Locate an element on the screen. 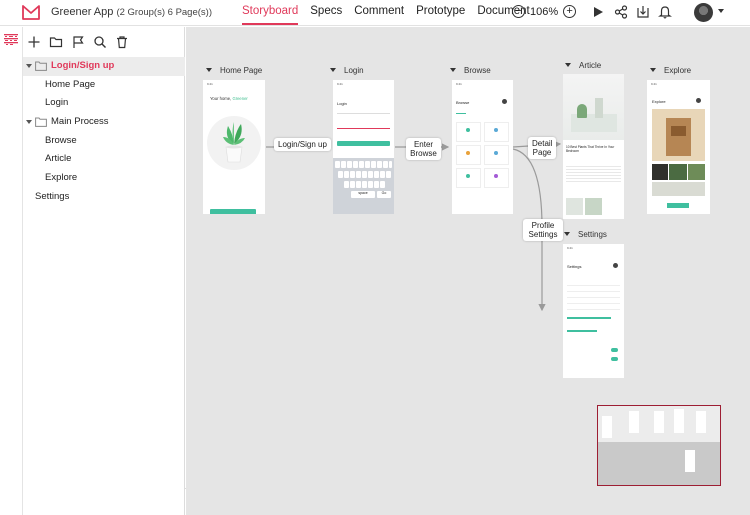 The height and width of the screenshot is (515, 750). artboard-home-page: 9:41 Your home, Greener Sign Up is located at coordinates (234, 147).